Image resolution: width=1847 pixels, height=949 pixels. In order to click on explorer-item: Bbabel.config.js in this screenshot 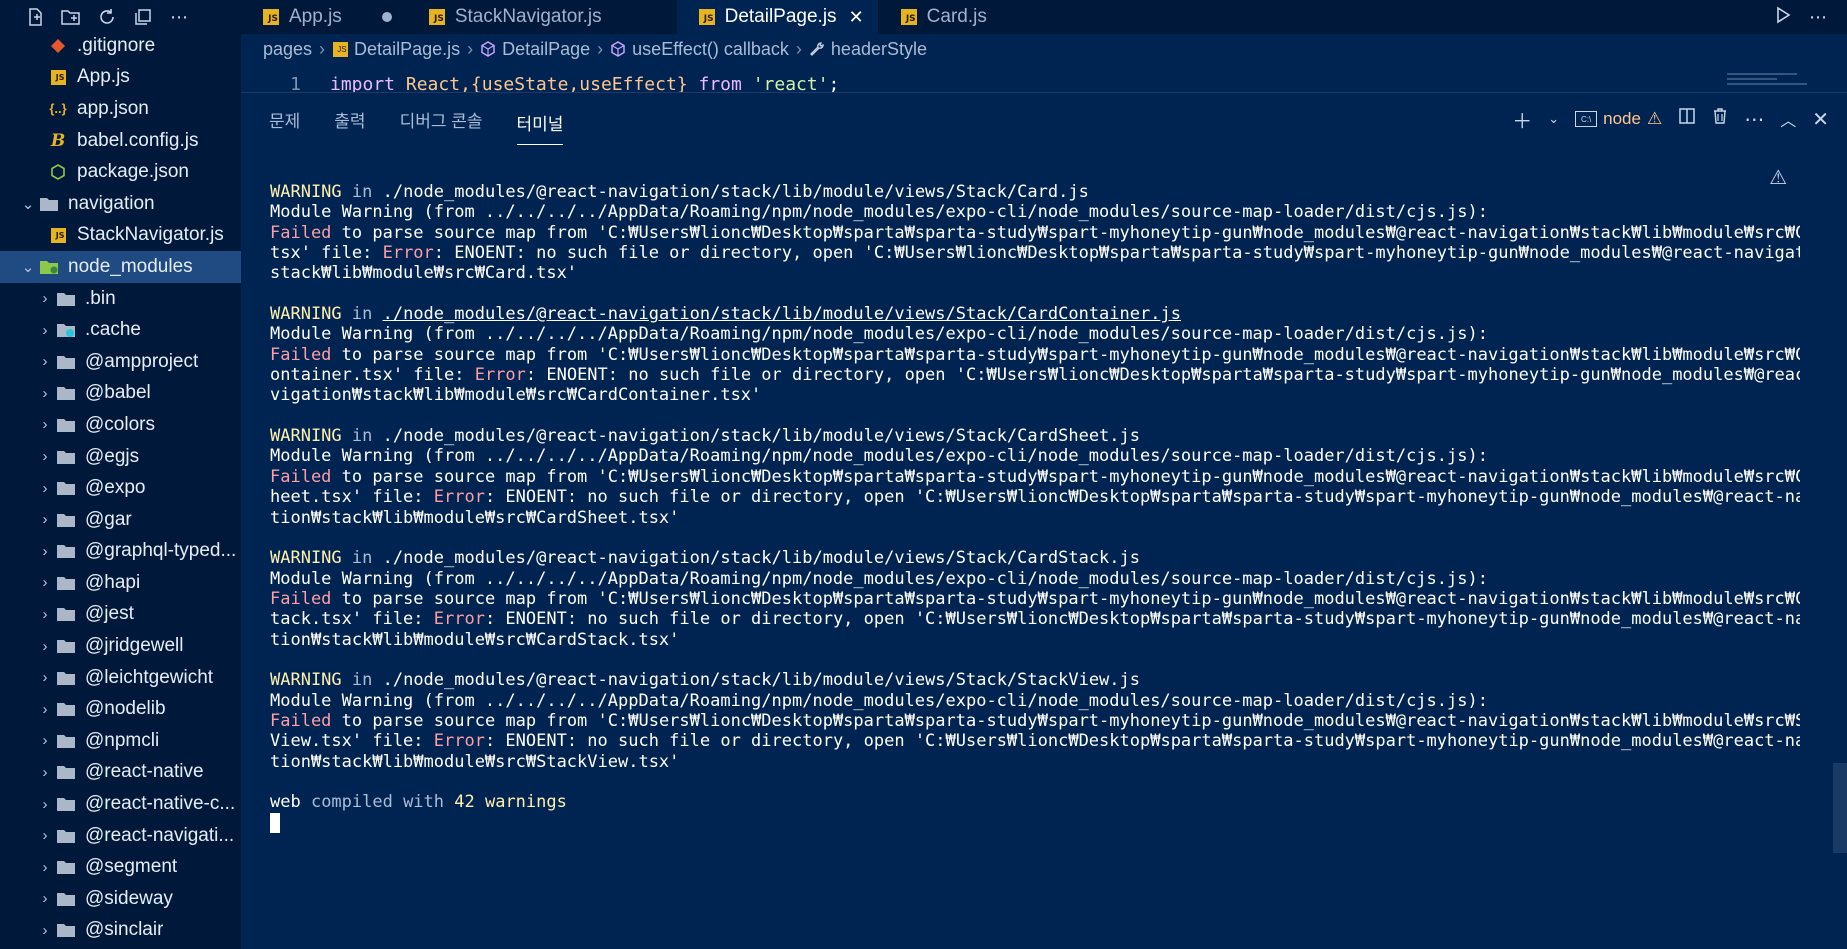, I will do `click(120, 141)`.